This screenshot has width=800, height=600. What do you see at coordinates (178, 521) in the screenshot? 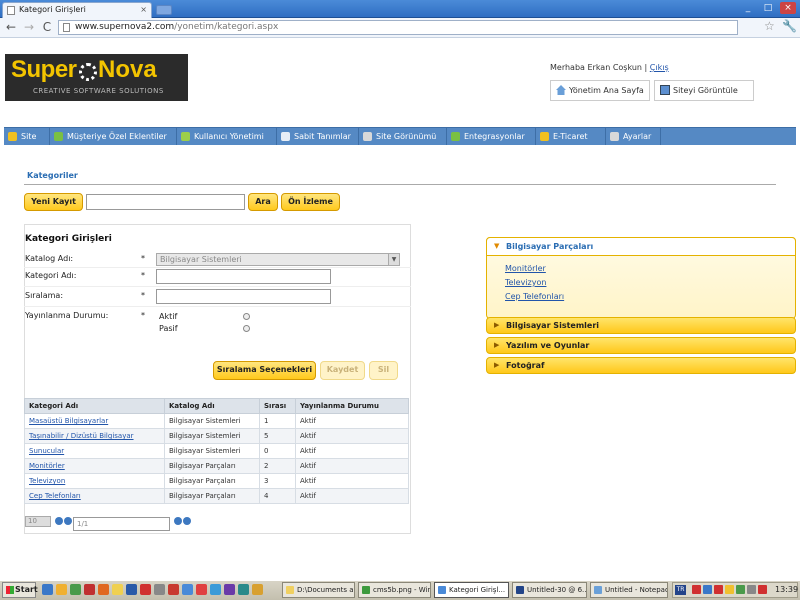
I see `next-page-icon` at bounding box center [178, 521].